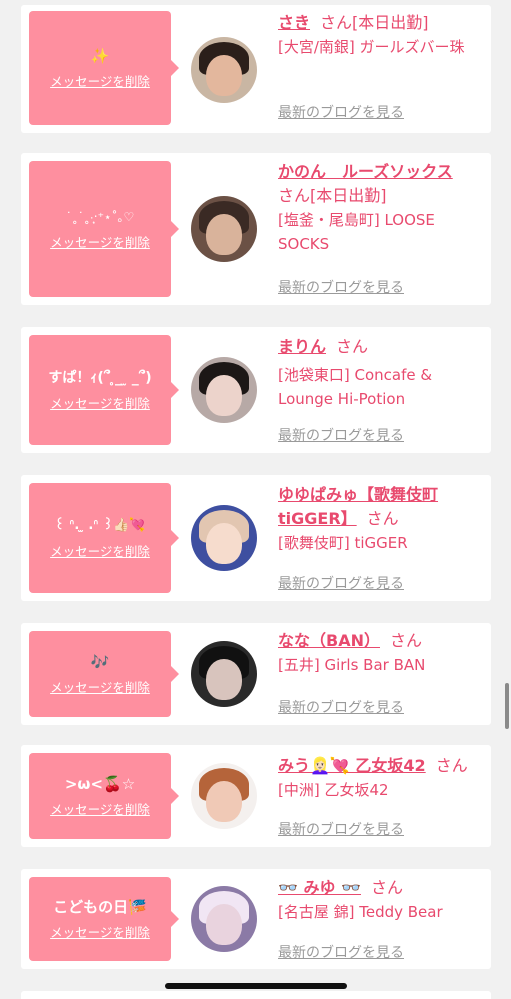 The image size is (511, 999). What do you see at coordinates (384, 778) in the screenshot?
I see `cast-info: みう👱🏻‍♀️💘 乙女坂42 さん [中洲] 乙女坂42` at bounding box center [384, 778].